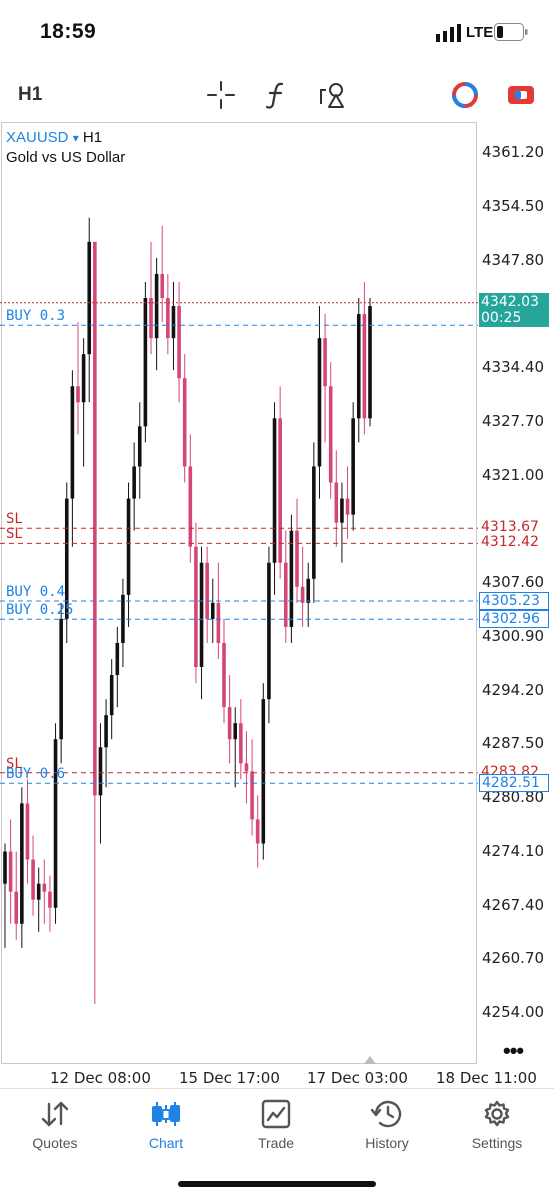 The height and width of the screenshot is (1200, 554). Describe the element at coordinates (480, 32) in the screenshot. I see `network-type: LTE` at that location.